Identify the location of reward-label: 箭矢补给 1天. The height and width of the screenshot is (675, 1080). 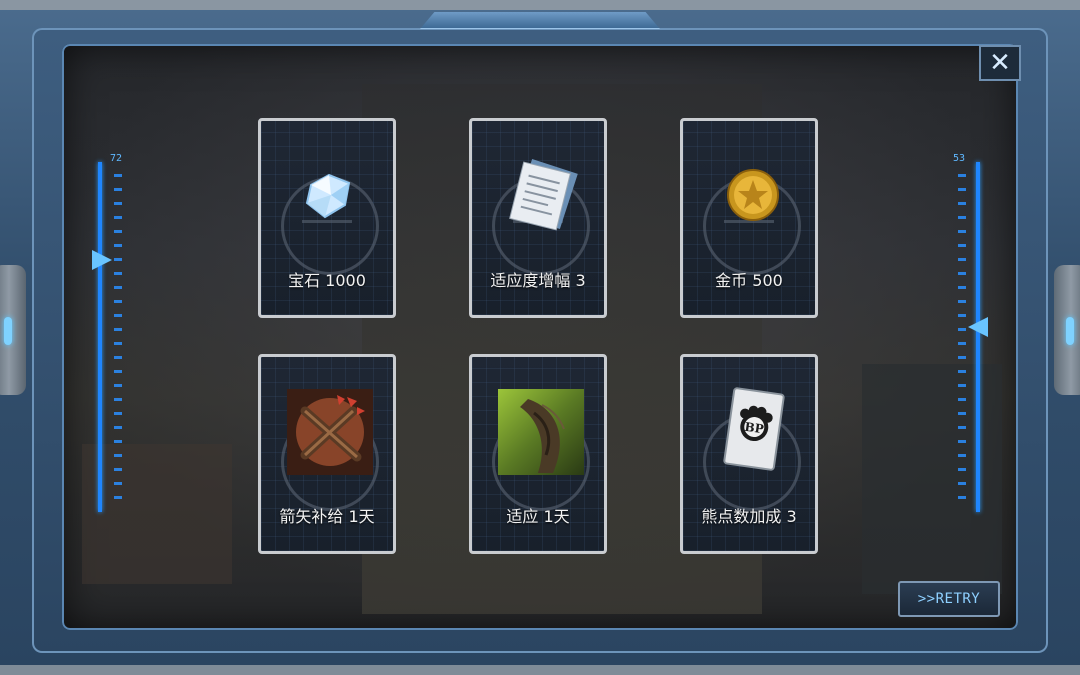
(327, 516).